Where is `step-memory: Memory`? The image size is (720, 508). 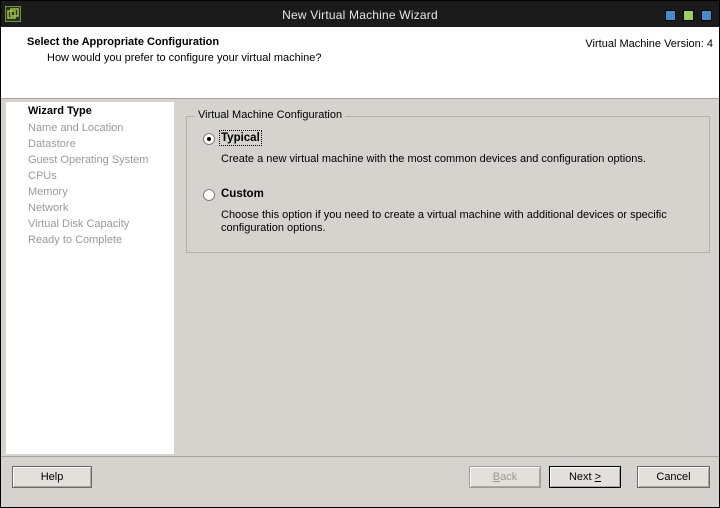 step-memory: Memory is located at coordinates (48, 192).